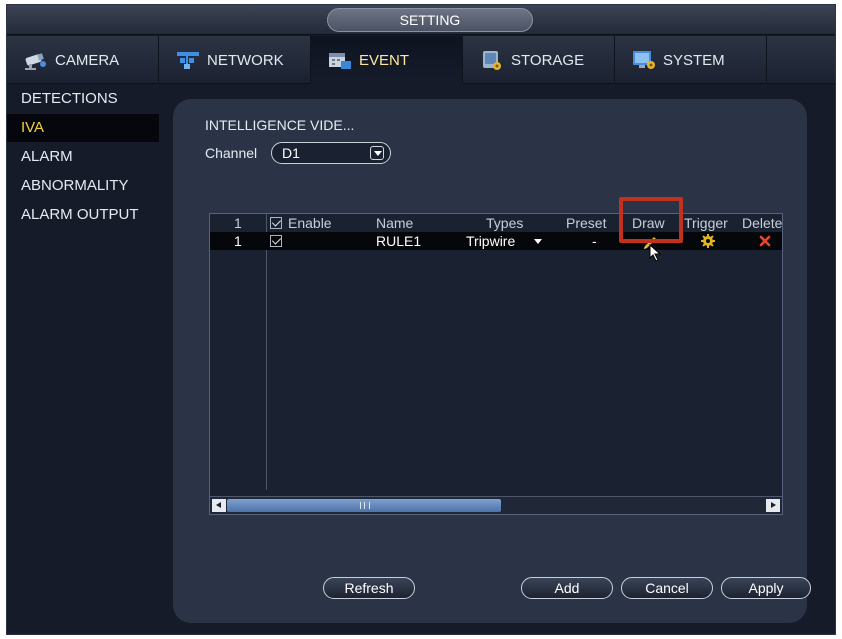  I want to click on row-index: 1, so click(238, 241).